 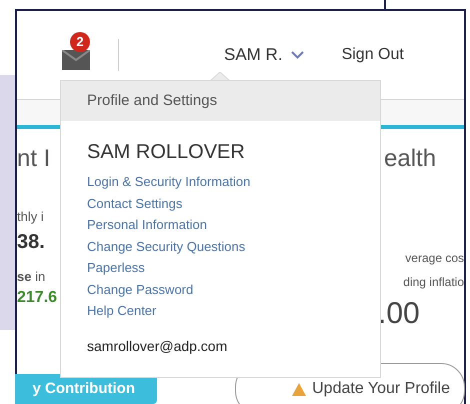 I want to click on menu-link: Help Center, so click(x=121, y=311).